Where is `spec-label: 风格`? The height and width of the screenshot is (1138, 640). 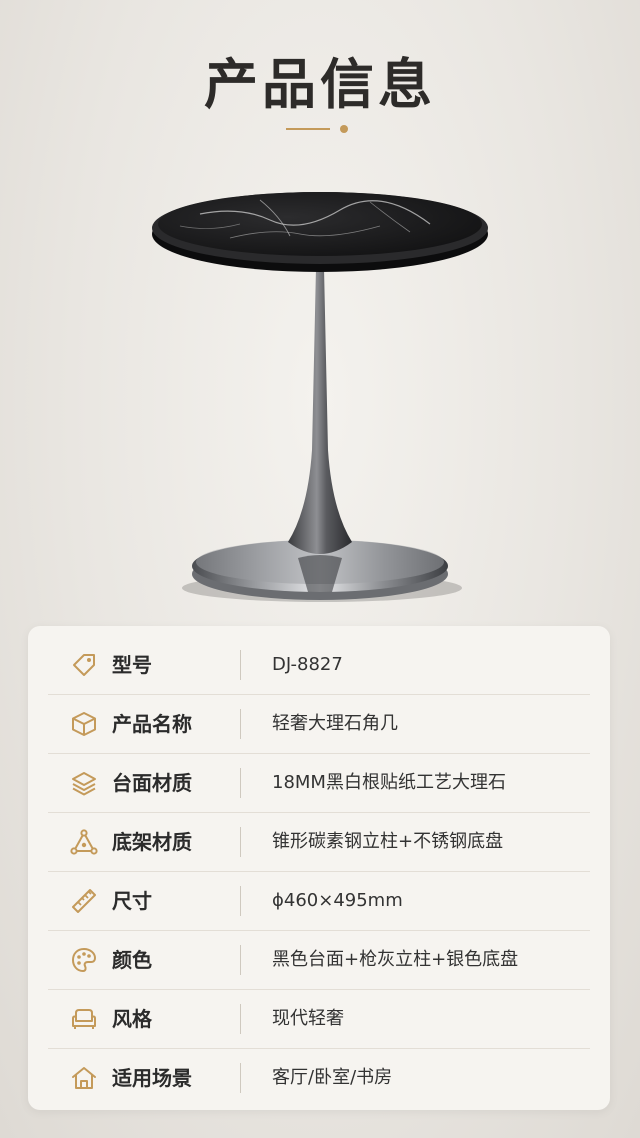
spec-label: 风格 is located at coordinates (132, 1019).